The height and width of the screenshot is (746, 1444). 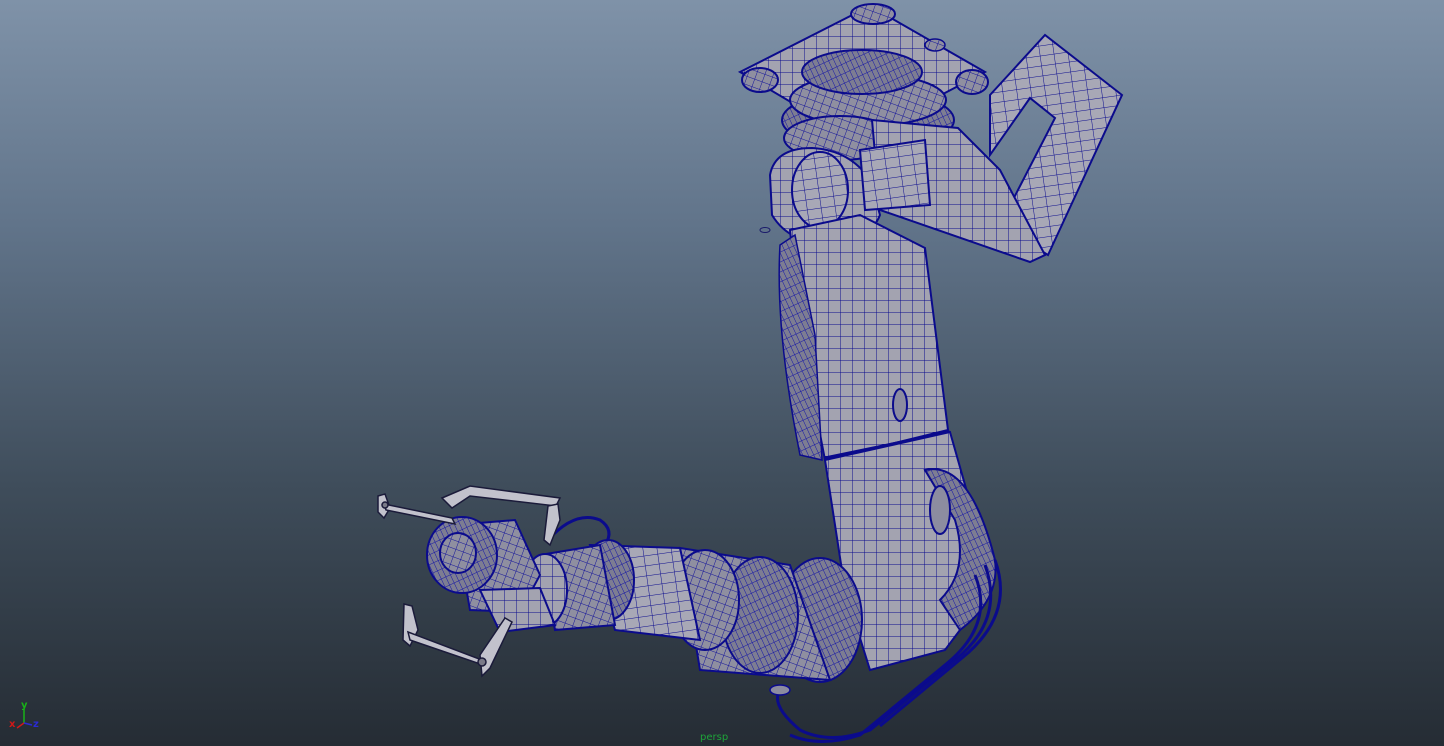 What do you see at coordinates (24, 705) in the screenshot?
I see `axis-y-label: y` at bounding box center [24, 705].